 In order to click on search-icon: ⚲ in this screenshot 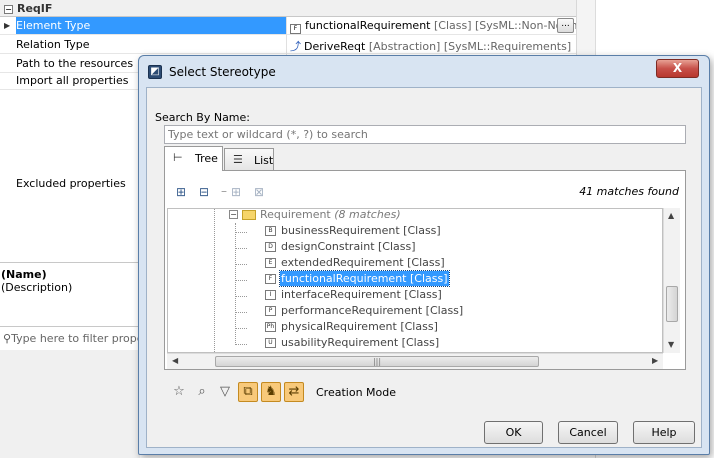, I will do `click(7, 338)`.